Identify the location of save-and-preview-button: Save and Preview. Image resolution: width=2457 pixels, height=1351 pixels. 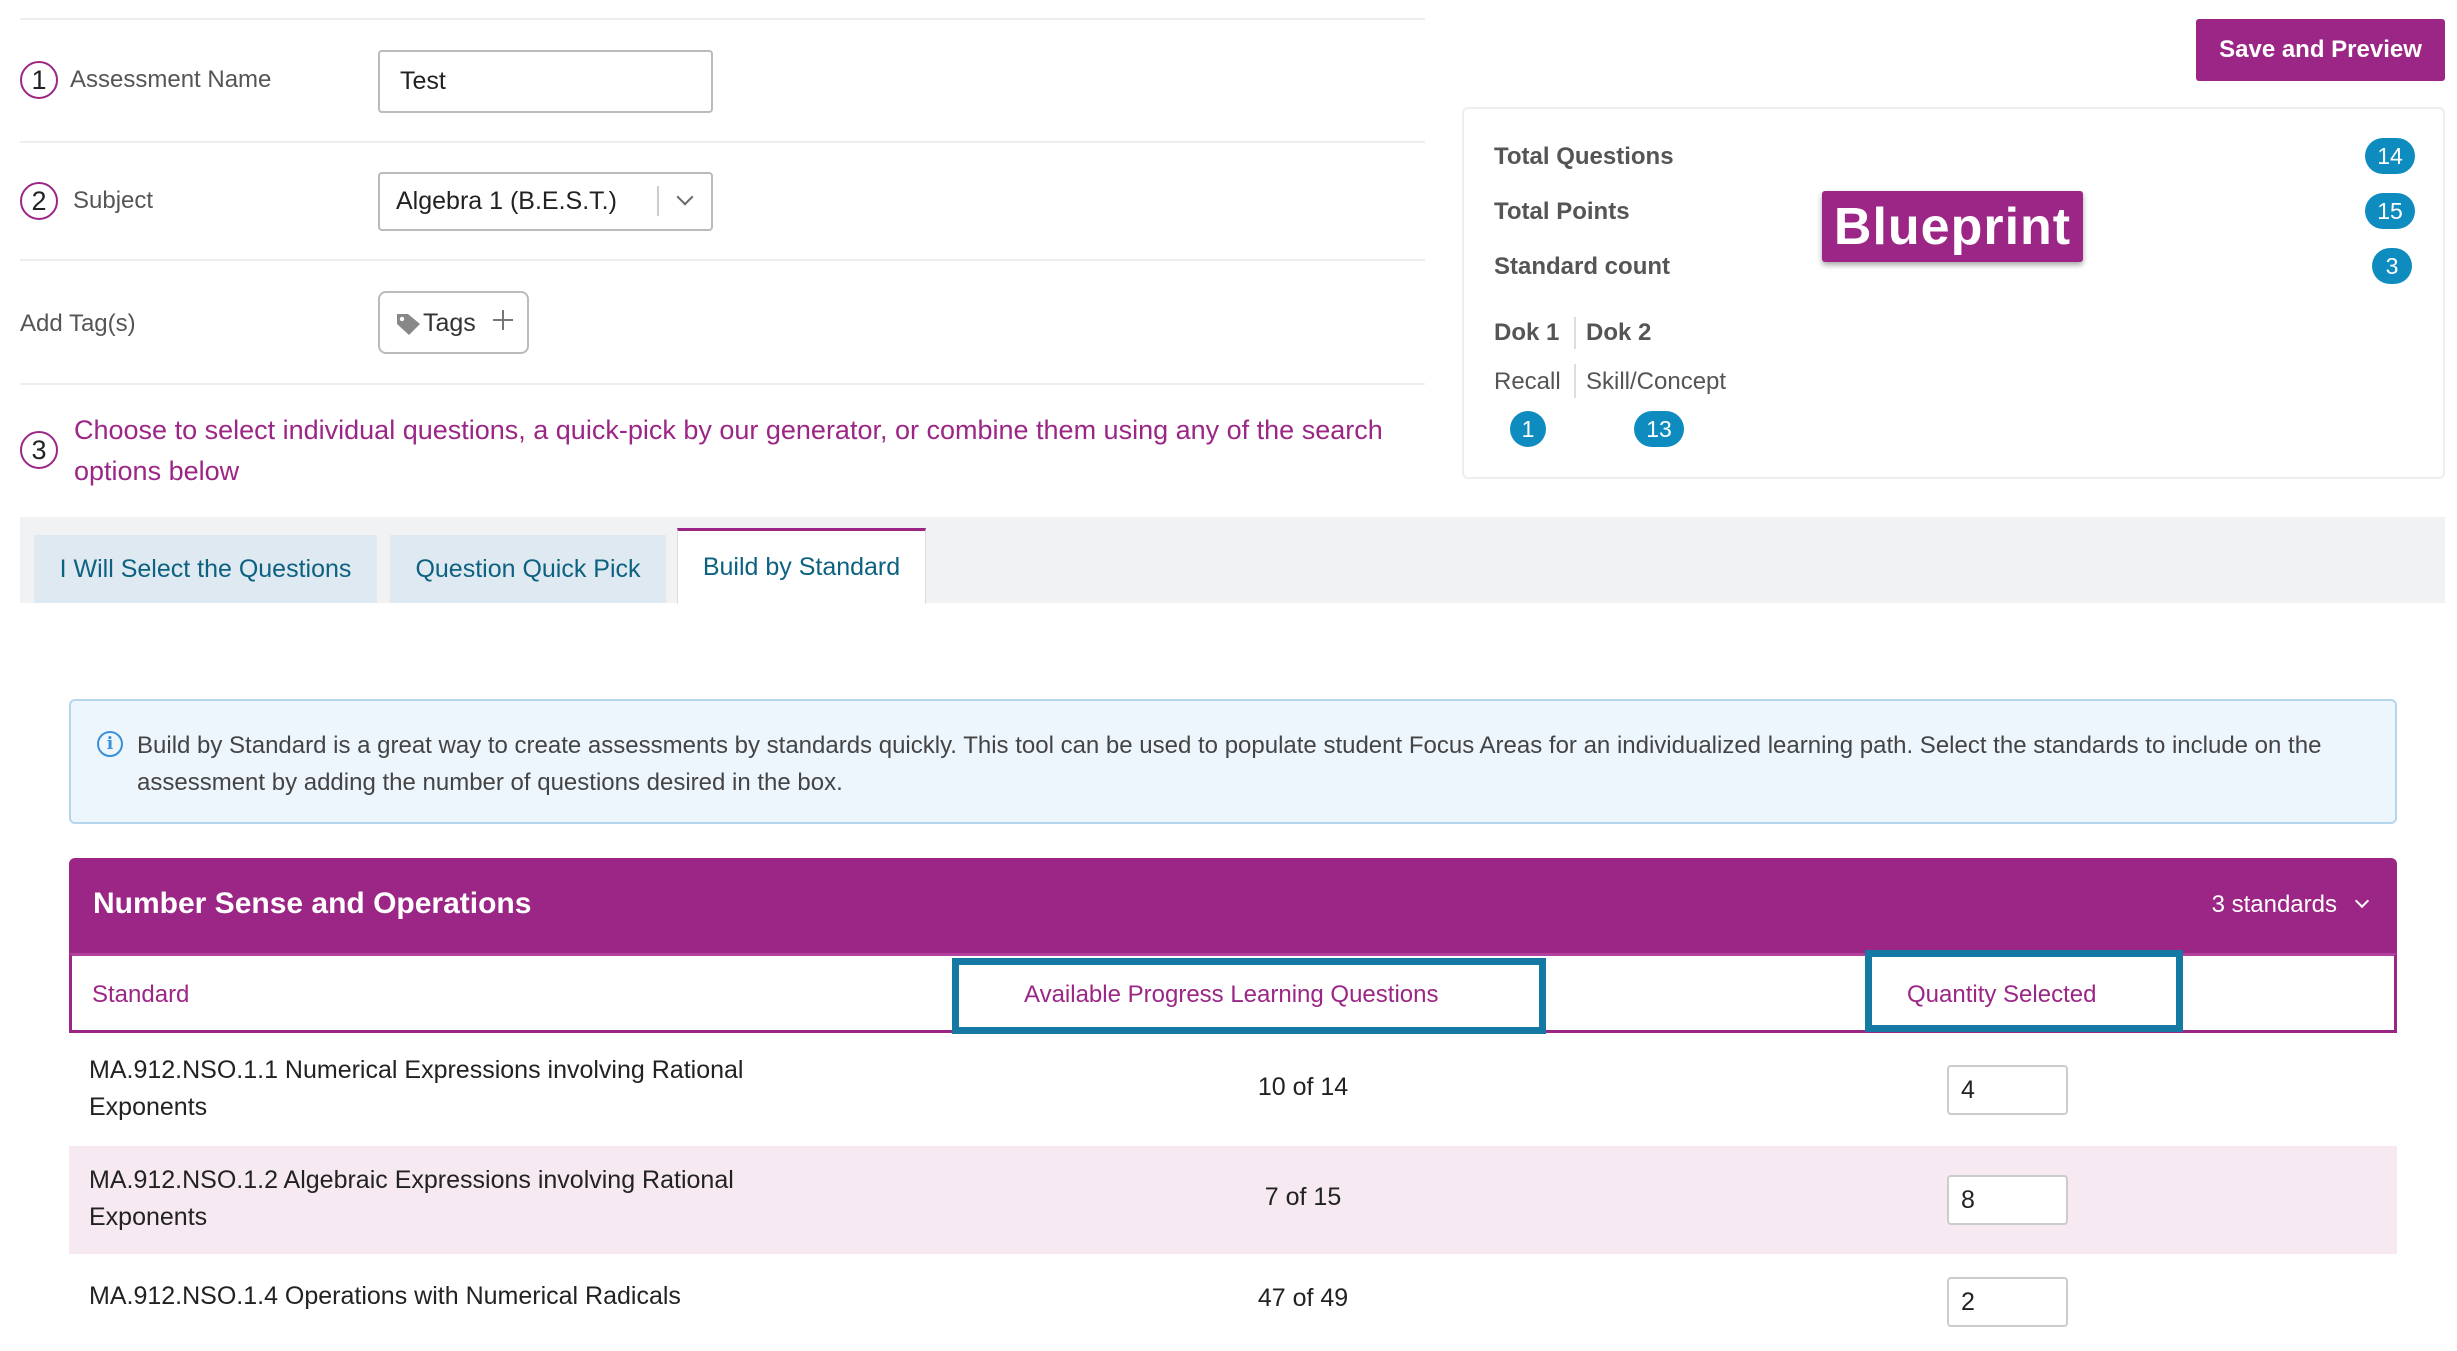
(2320, 50).